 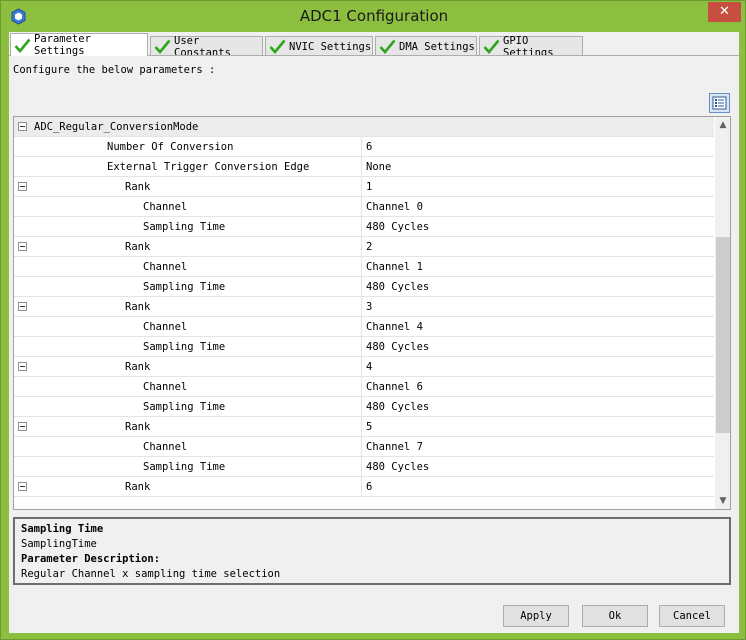 I want to click on grid-row: Channel Channel 1, so click(x=364, y=267).